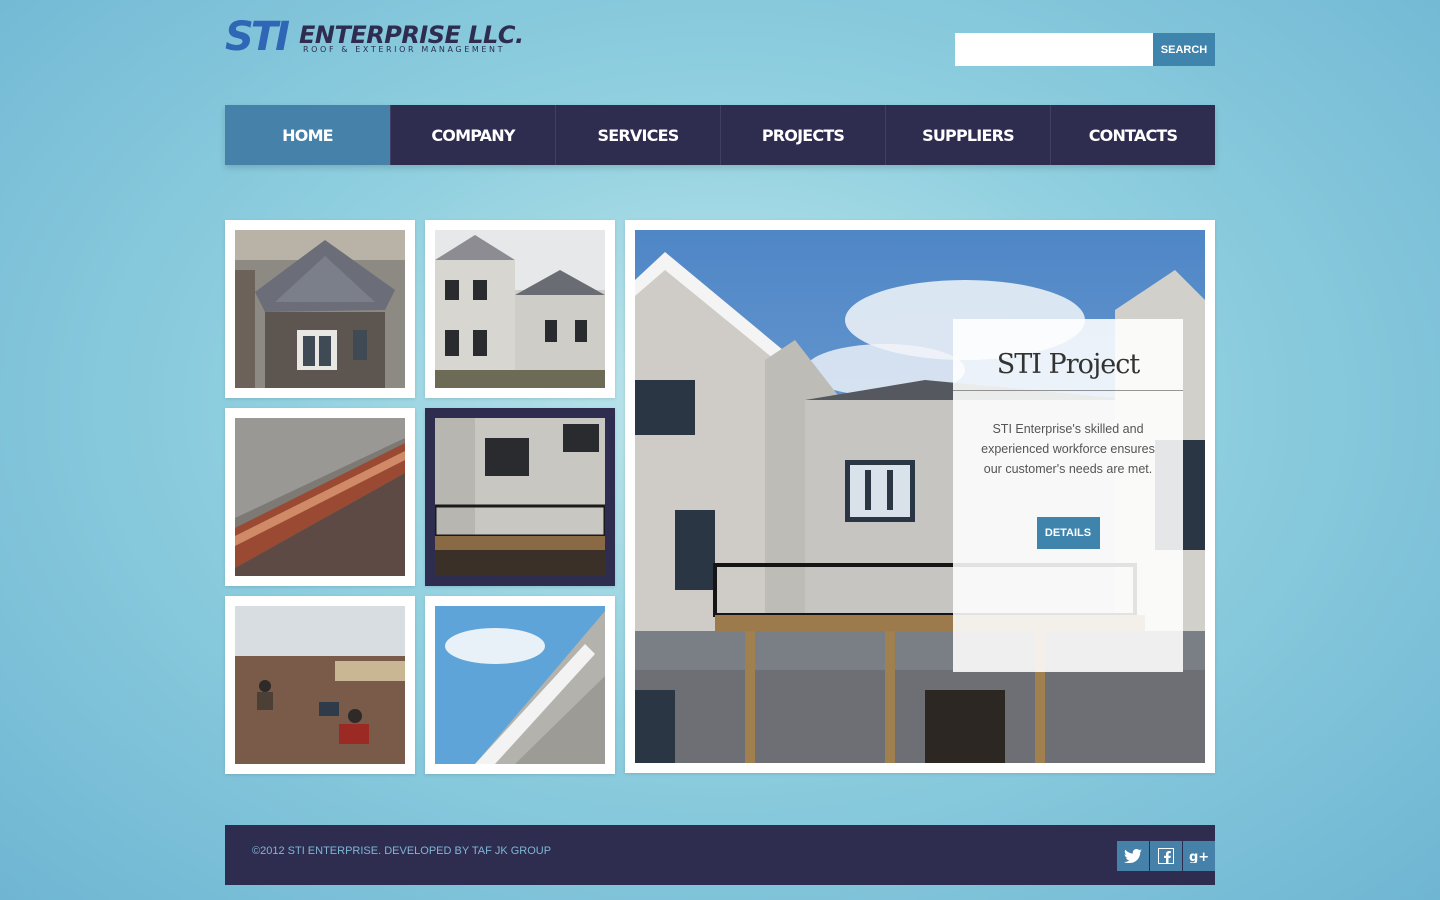  I want to click on nav-item-home: HOME, so click(307, 135).